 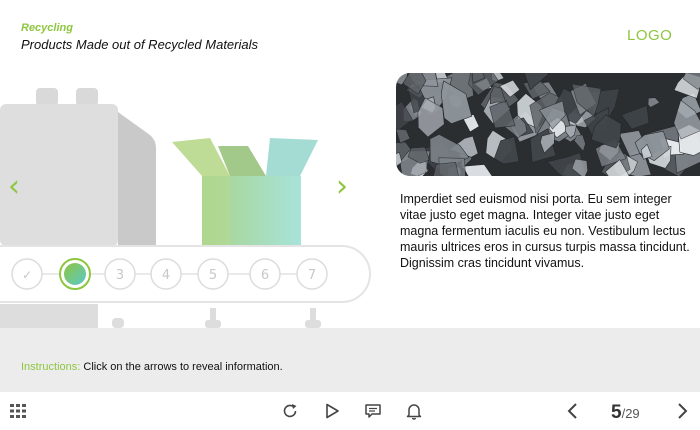 I want to click on bell-icon, so click(x=414, y=411).